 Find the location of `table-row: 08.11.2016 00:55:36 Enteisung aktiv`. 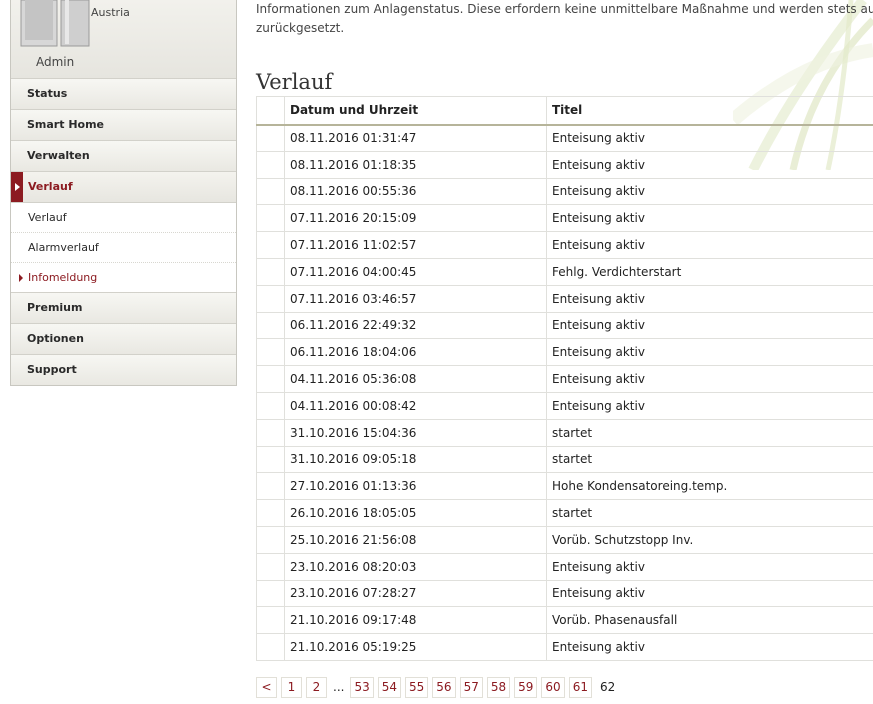

table-row: 08.11.2016 00:55:36 Enteisung aktiv is located at coordinates (564, 192).